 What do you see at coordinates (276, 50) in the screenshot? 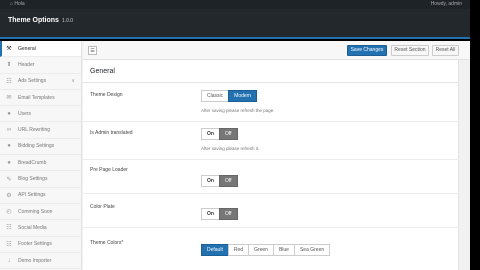
I see `options-toolbar: ☰ Save Changes Reset Section Reset All` at bounding box center [276, 50].